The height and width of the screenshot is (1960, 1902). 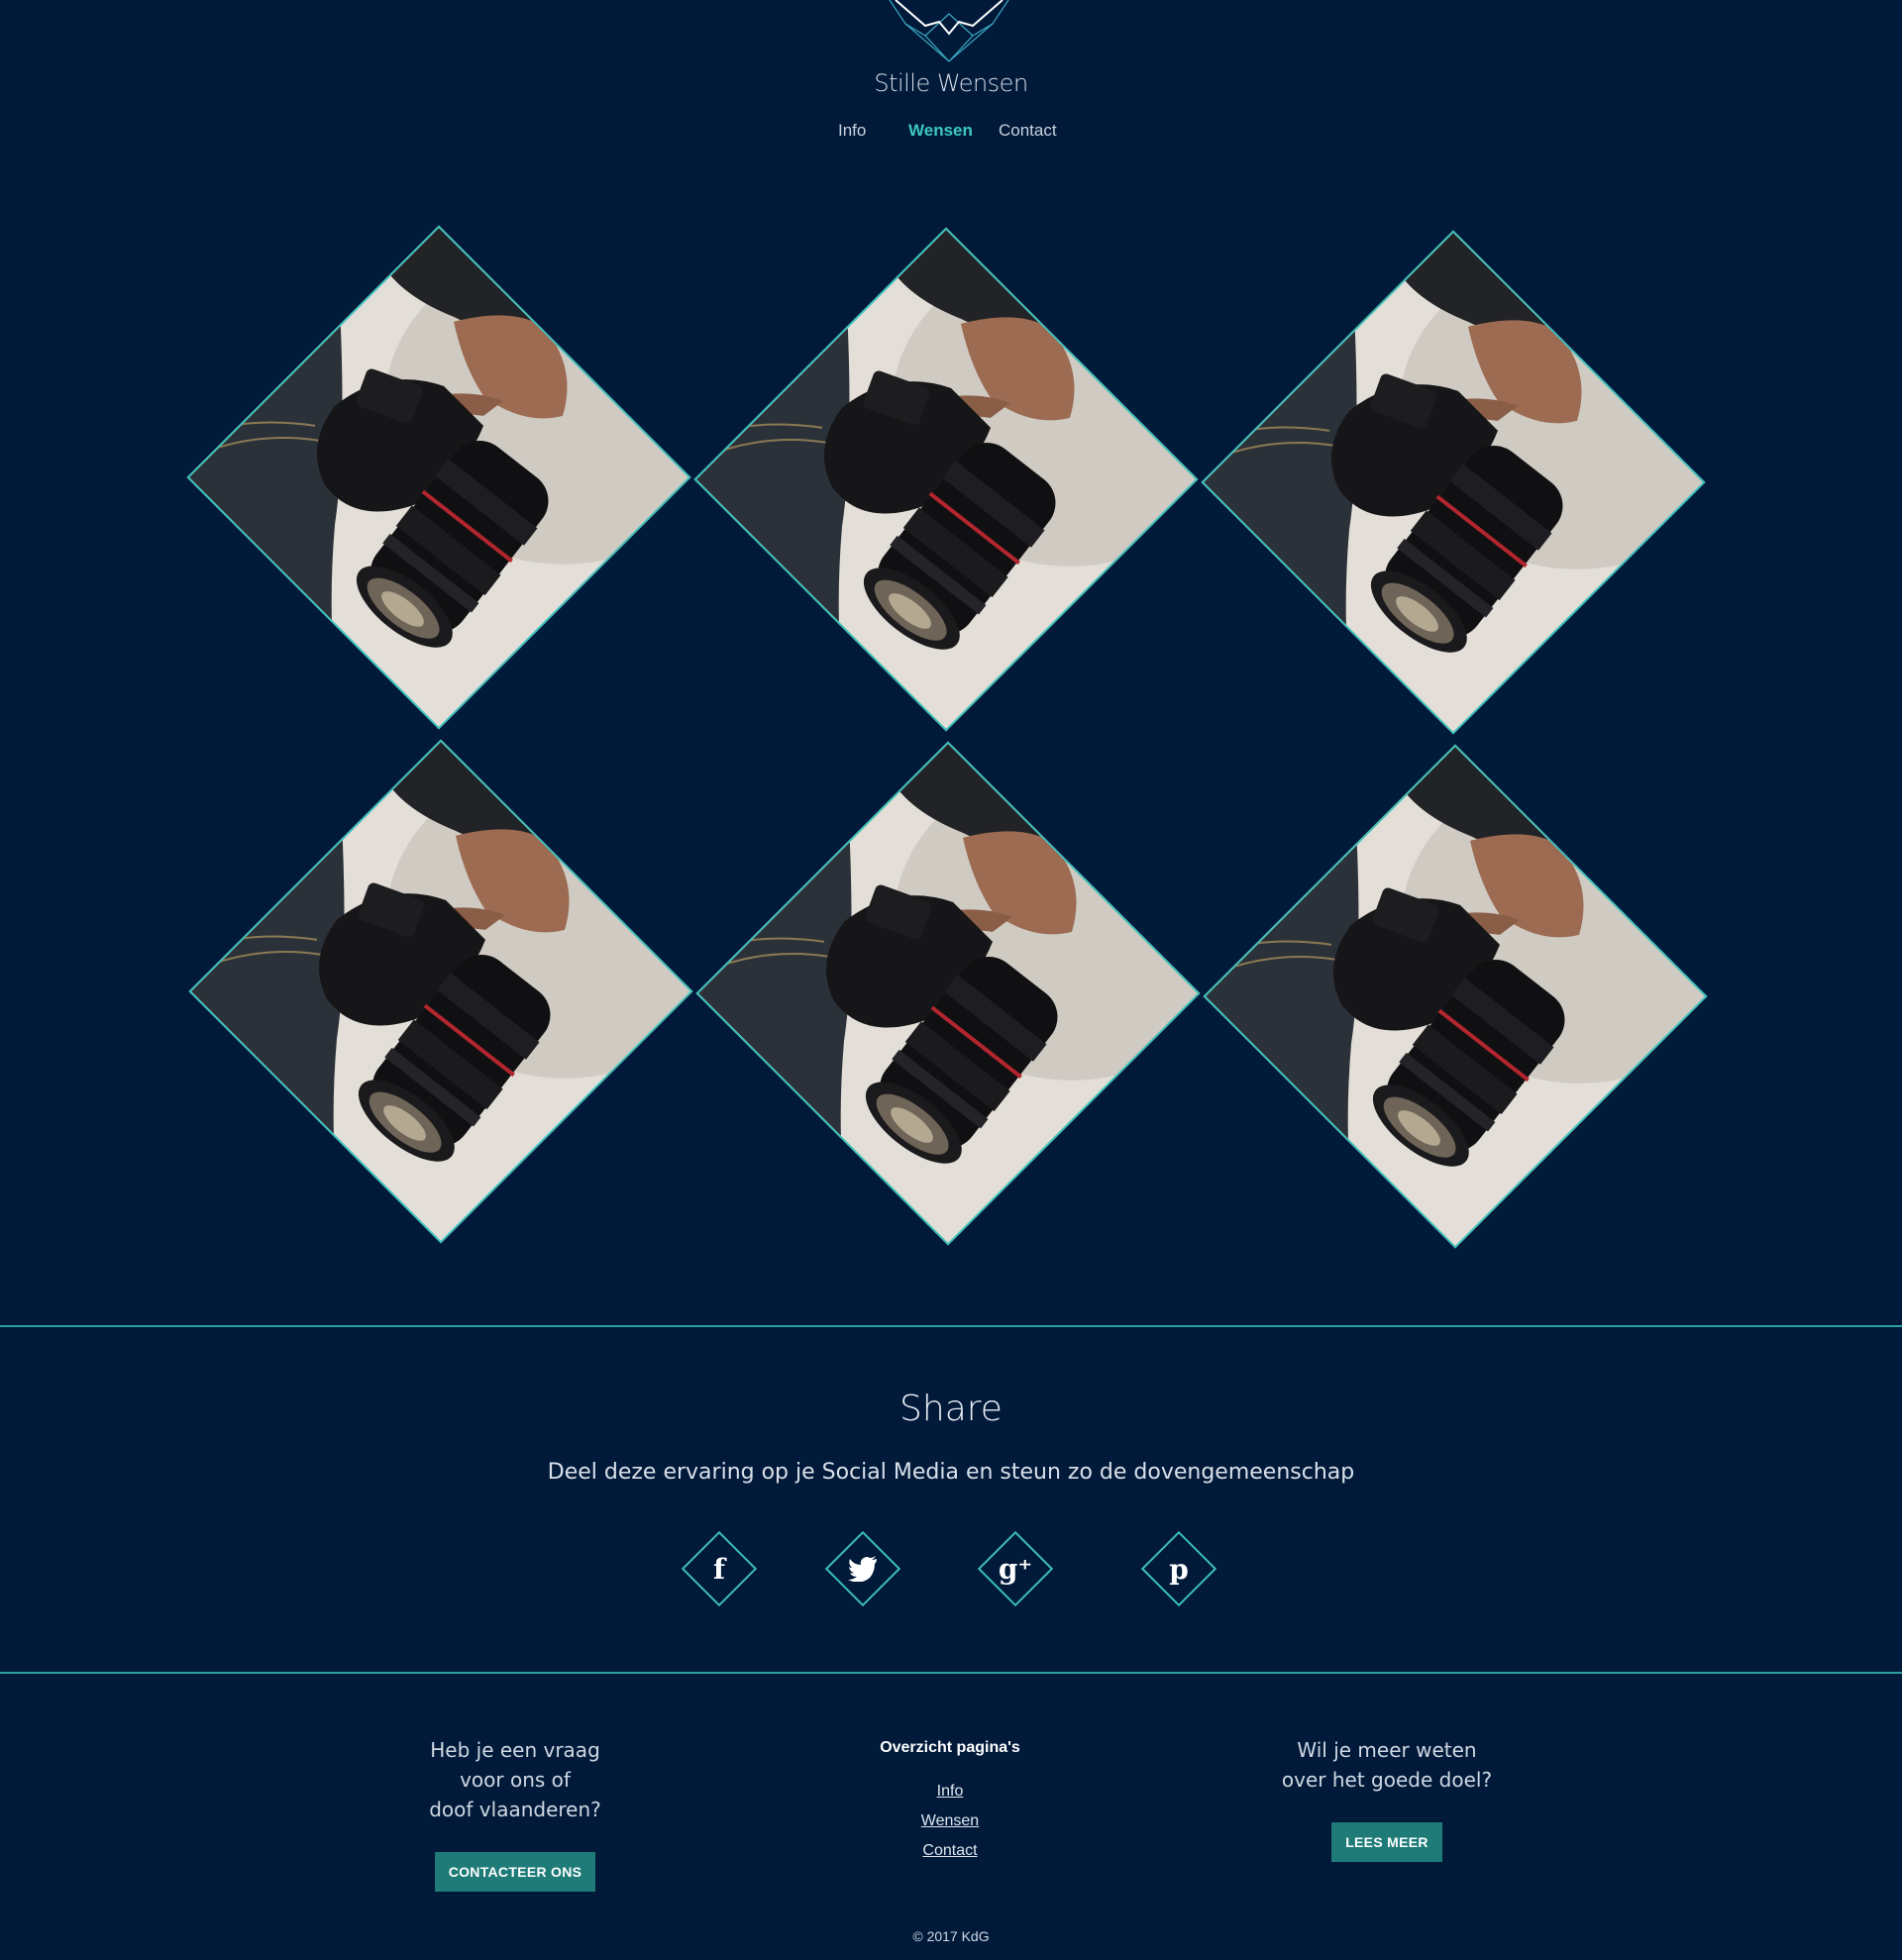 I want to click on google-plus-button: g⁺, so click(x=1015, y=1568).